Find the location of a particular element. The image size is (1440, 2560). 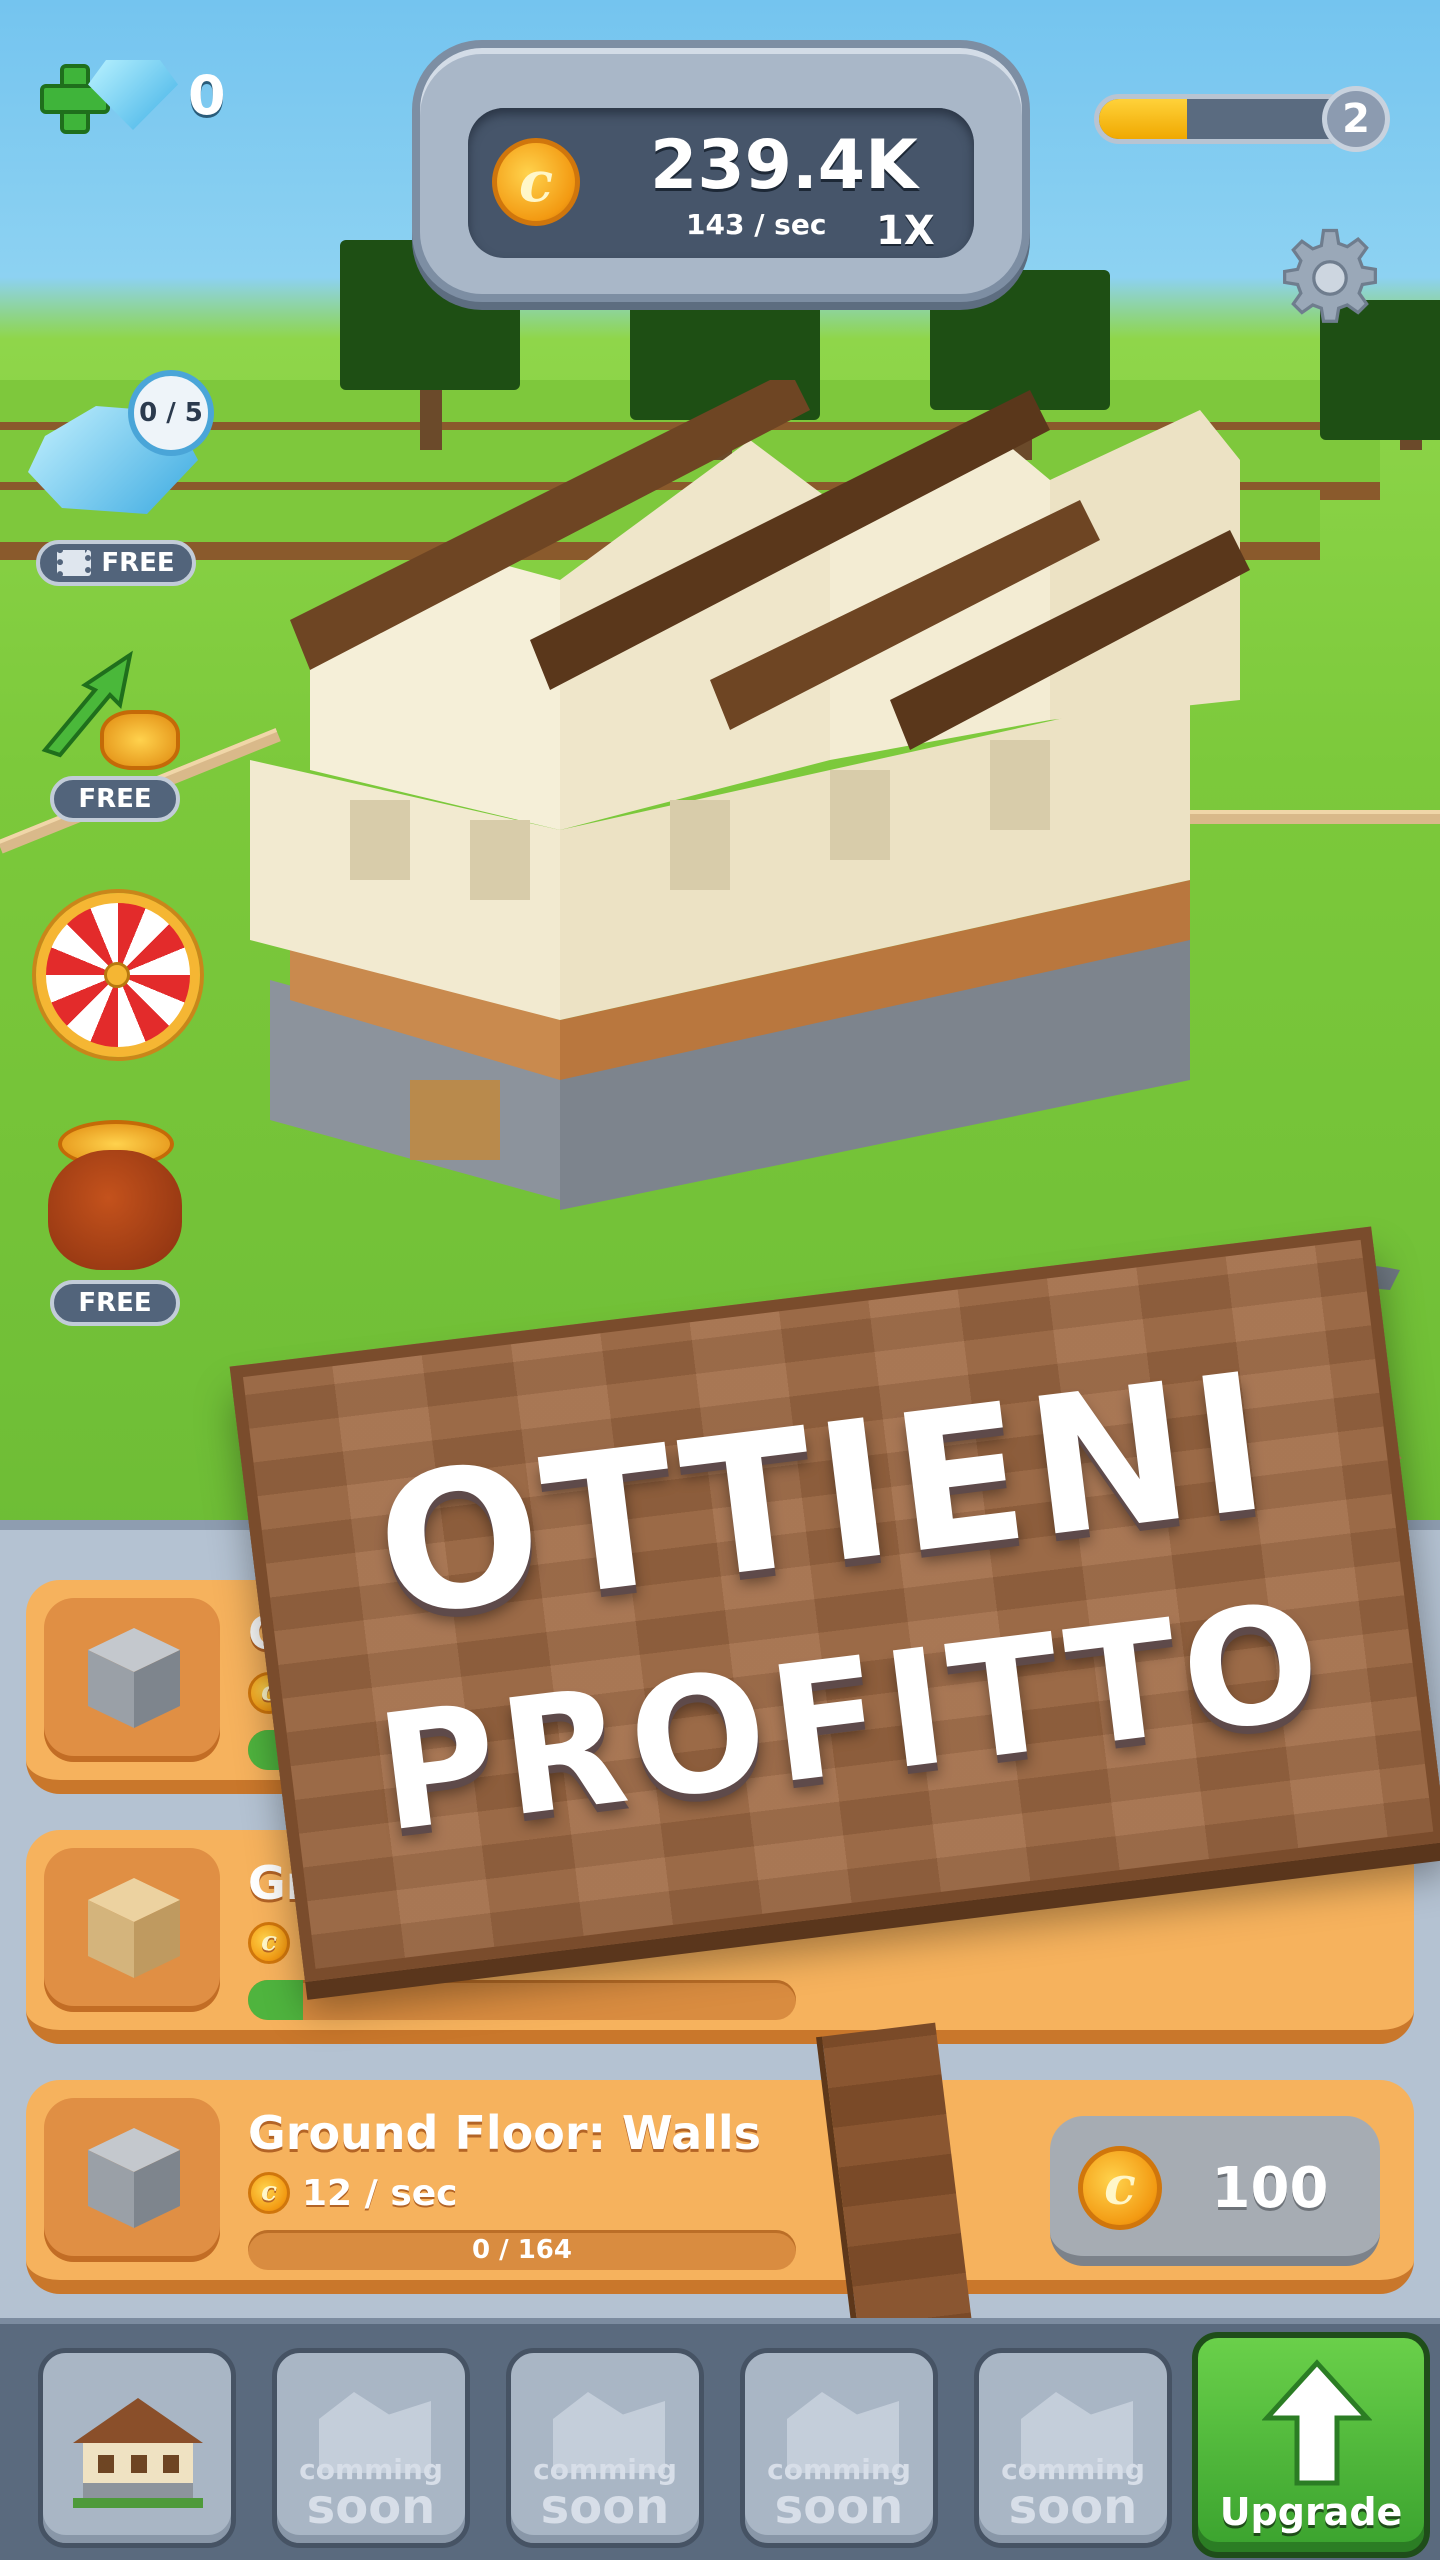

item-progress-fill is located at coordinates (275, 2000).